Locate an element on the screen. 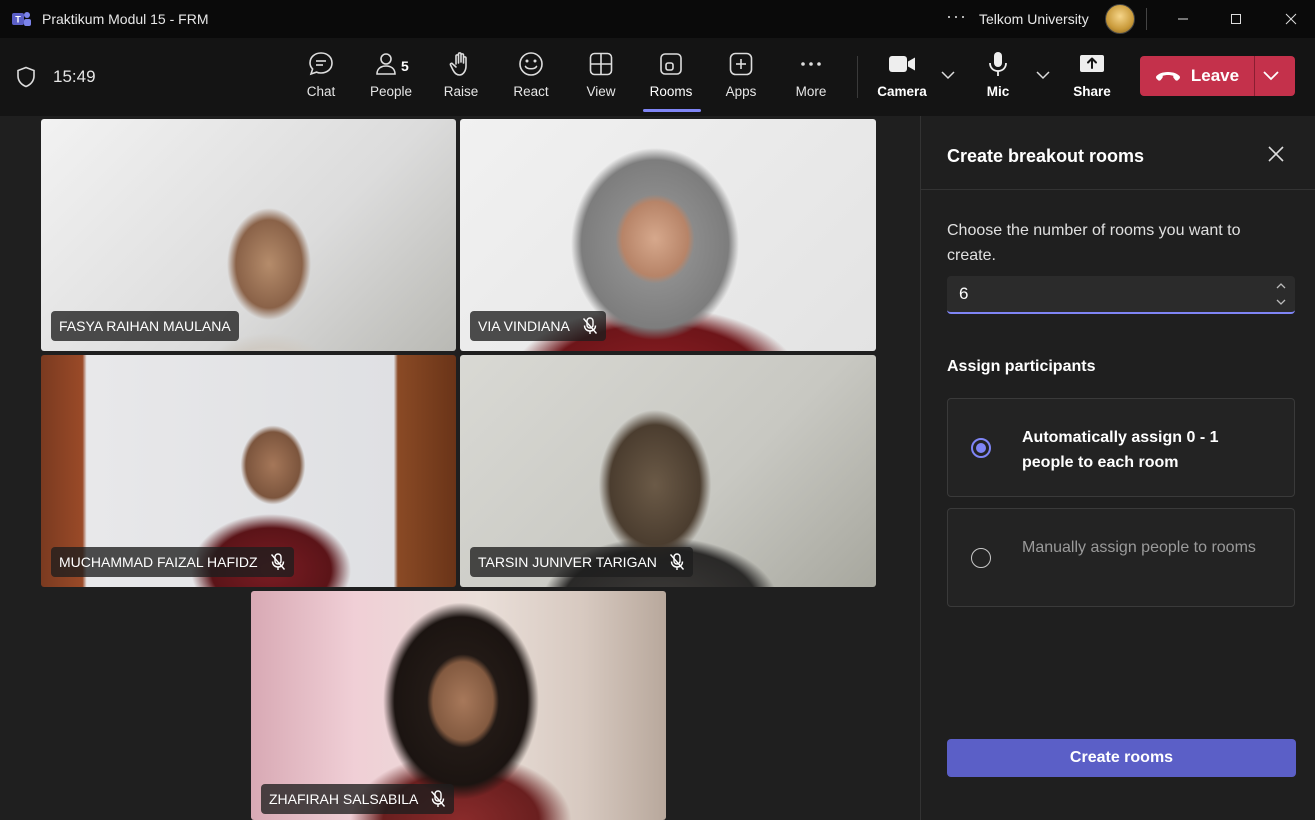 Image resolution: width=1315 pixels, height=820 pixels. leave-button: Leave is located at coordinates (1197, 76).